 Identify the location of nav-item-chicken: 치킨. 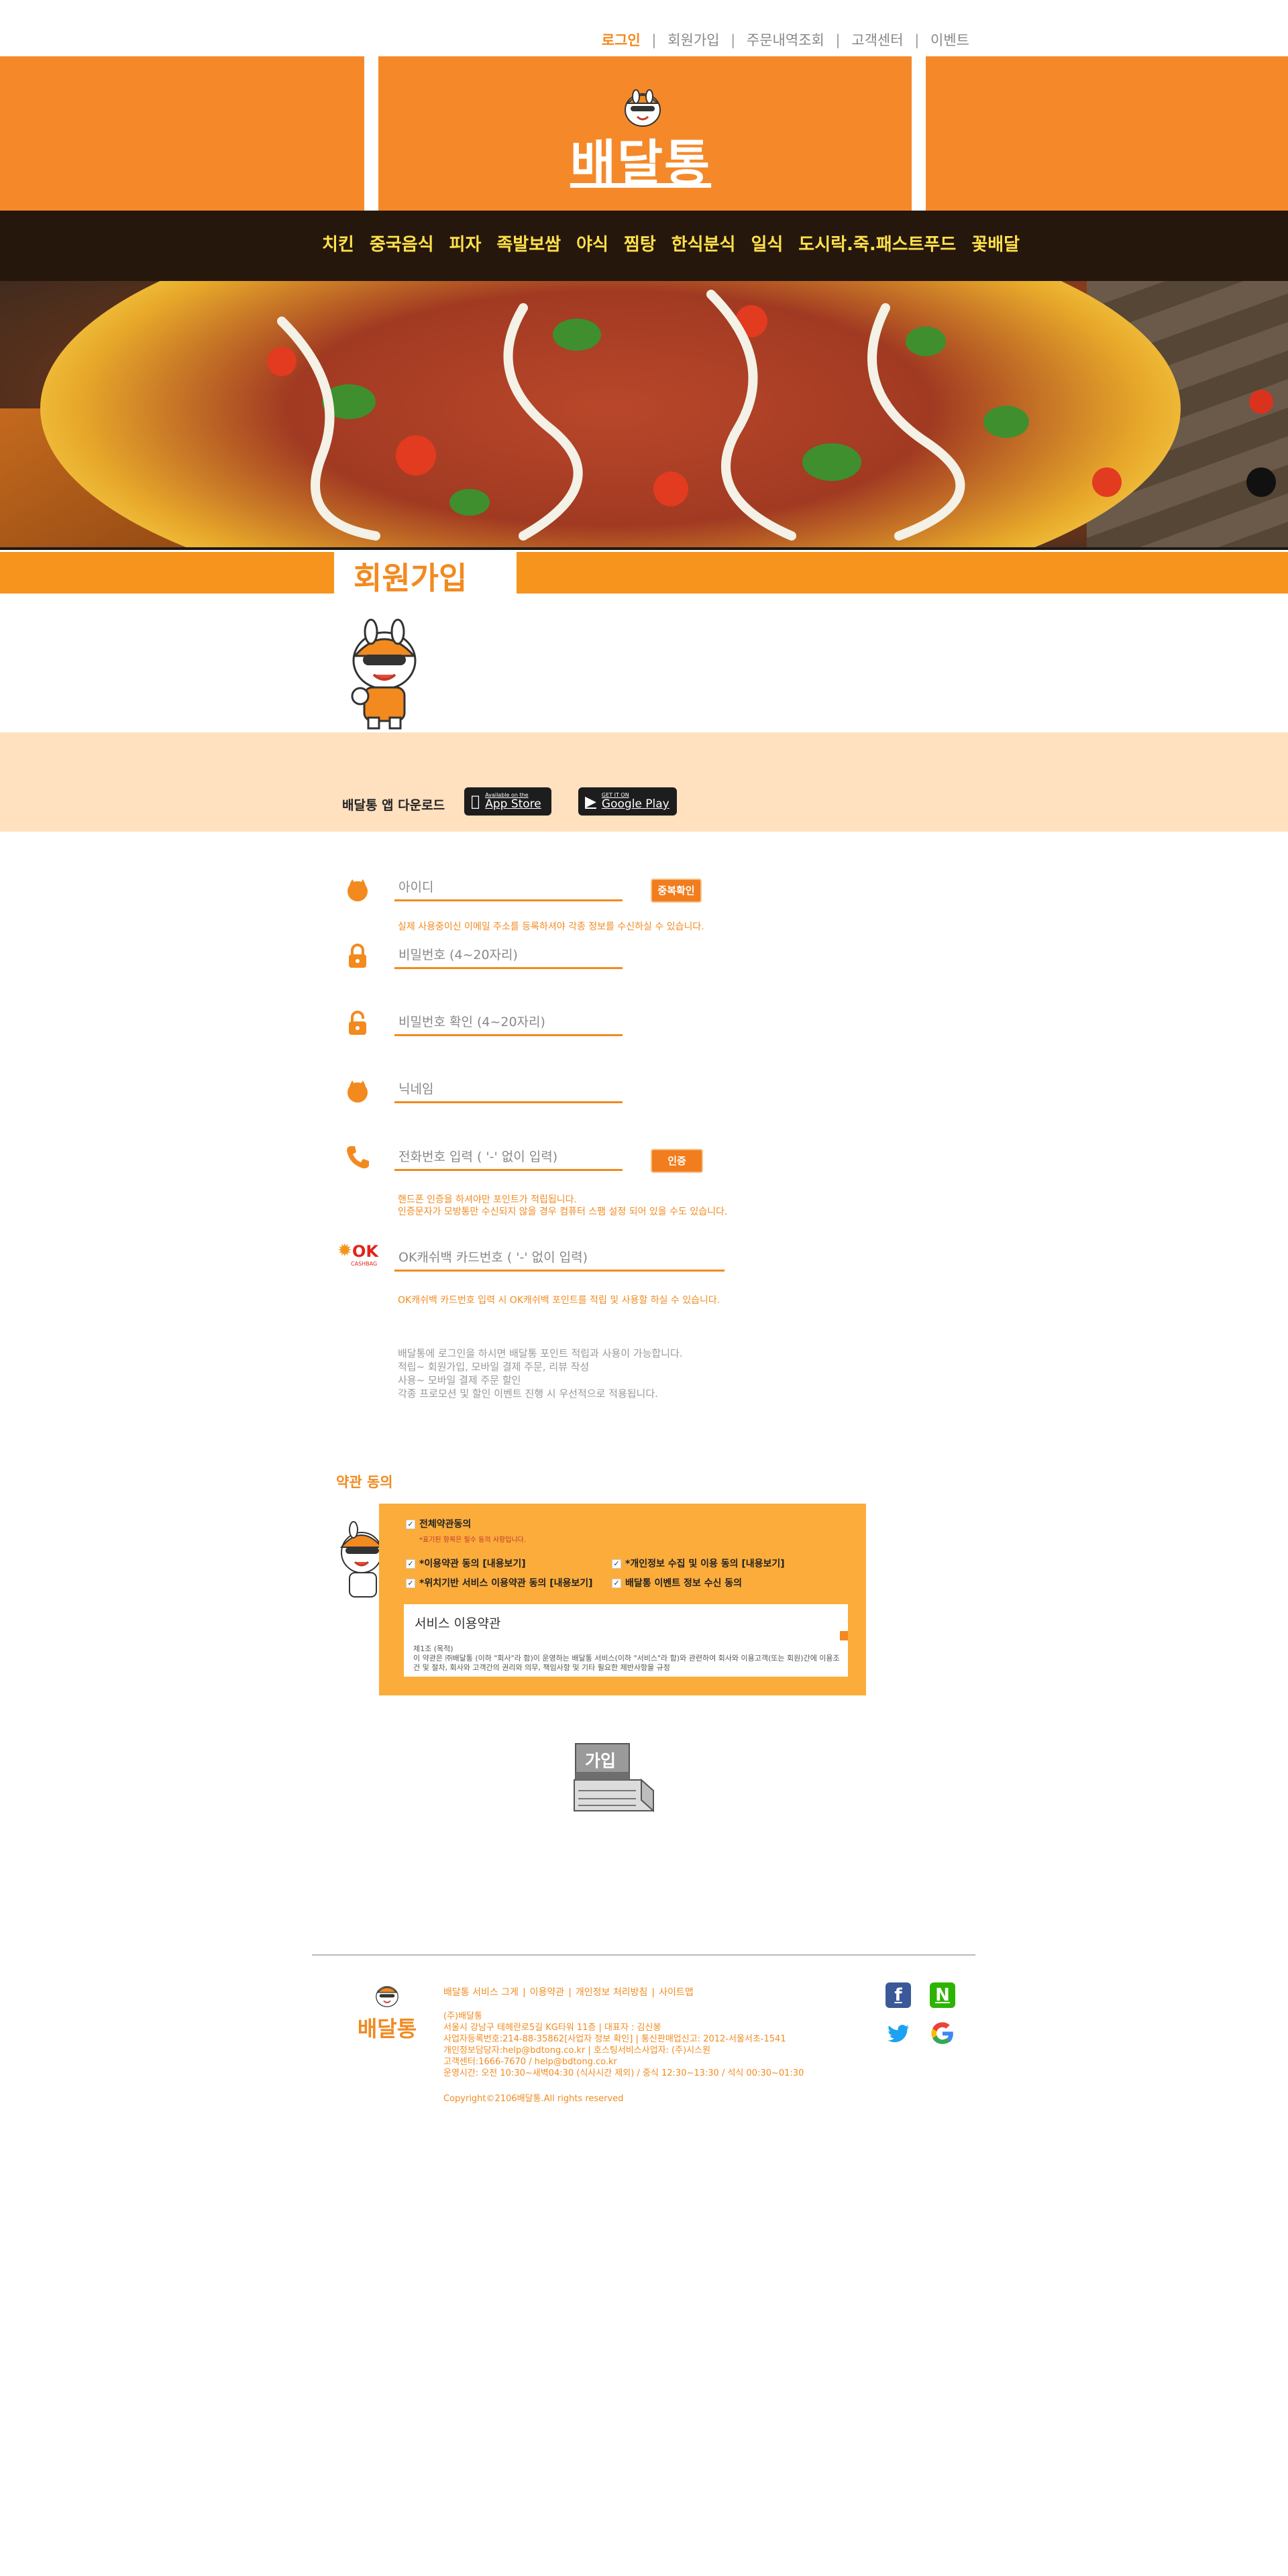
(338, 243).